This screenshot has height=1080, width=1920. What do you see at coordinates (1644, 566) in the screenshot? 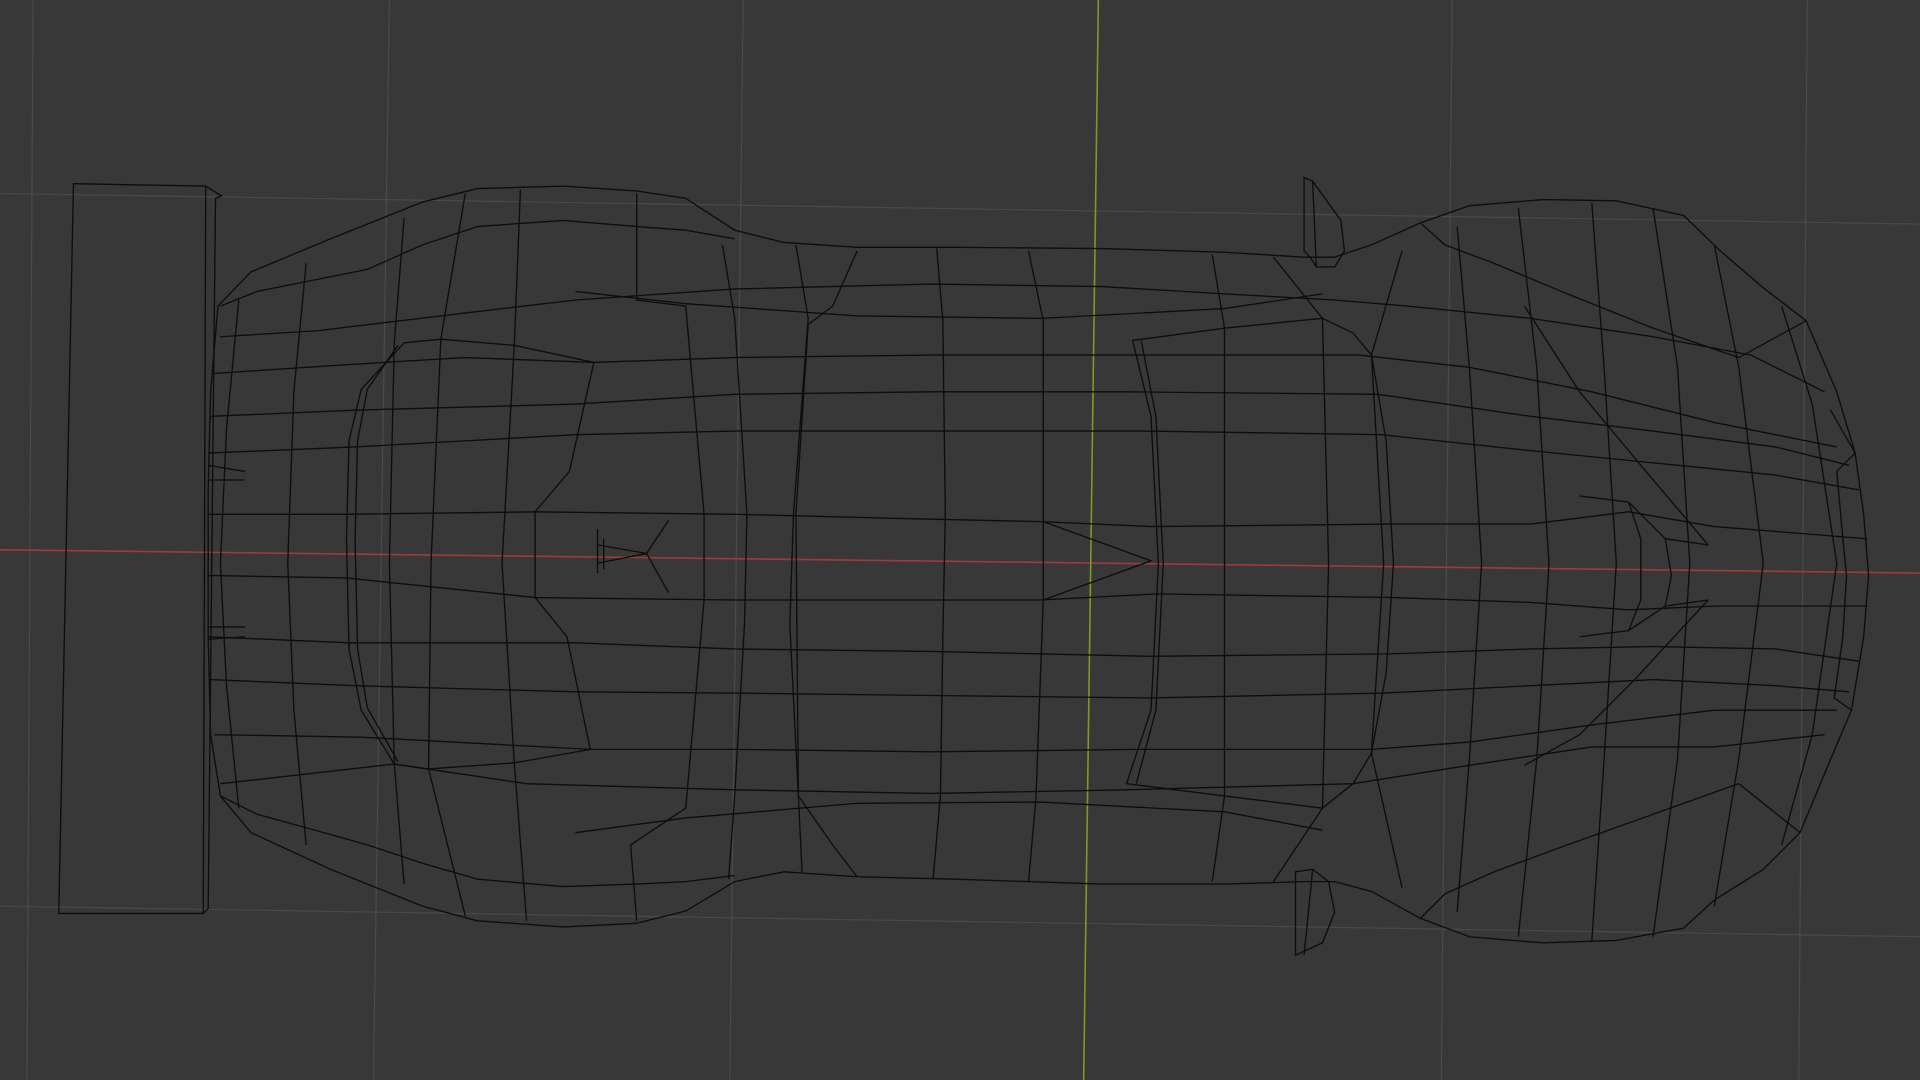
I see `hood-nose-detail` at bounding box center [1644, 566].